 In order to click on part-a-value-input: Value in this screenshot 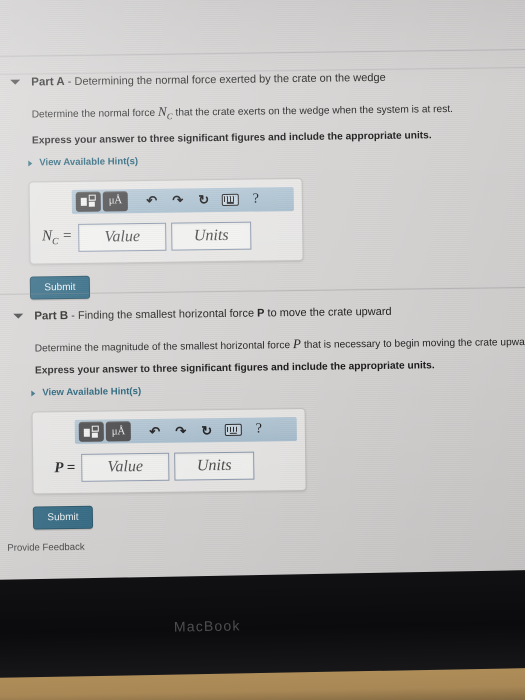, I will do `click(122, 237)`.